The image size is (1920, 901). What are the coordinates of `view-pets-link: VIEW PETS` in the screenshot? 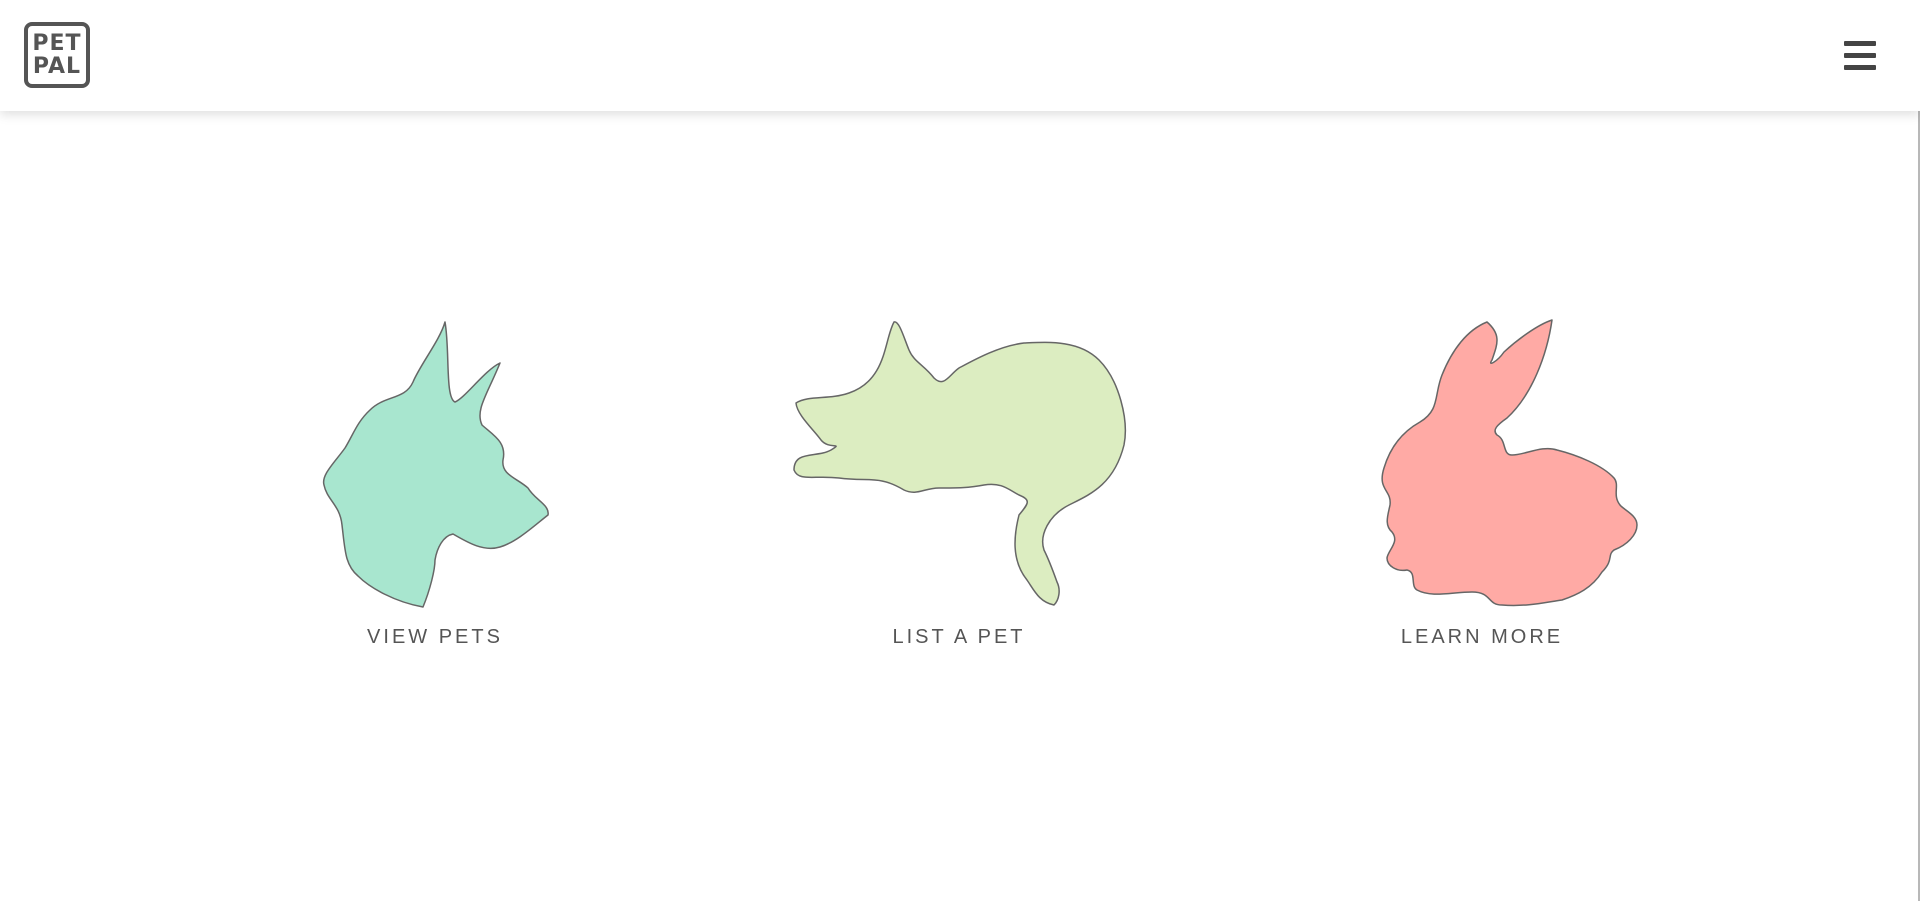 It's located at (435, 485).